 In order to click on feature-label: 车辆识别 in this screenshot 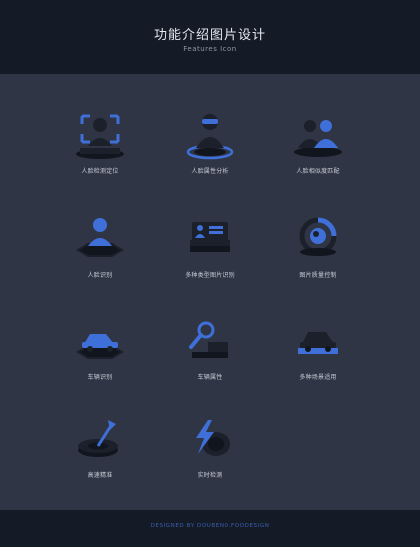, I will do `click(100, 377)`.